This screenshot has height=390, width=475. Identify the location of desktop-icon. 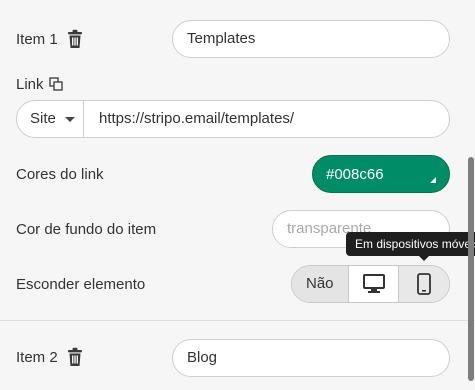
(374, 283).